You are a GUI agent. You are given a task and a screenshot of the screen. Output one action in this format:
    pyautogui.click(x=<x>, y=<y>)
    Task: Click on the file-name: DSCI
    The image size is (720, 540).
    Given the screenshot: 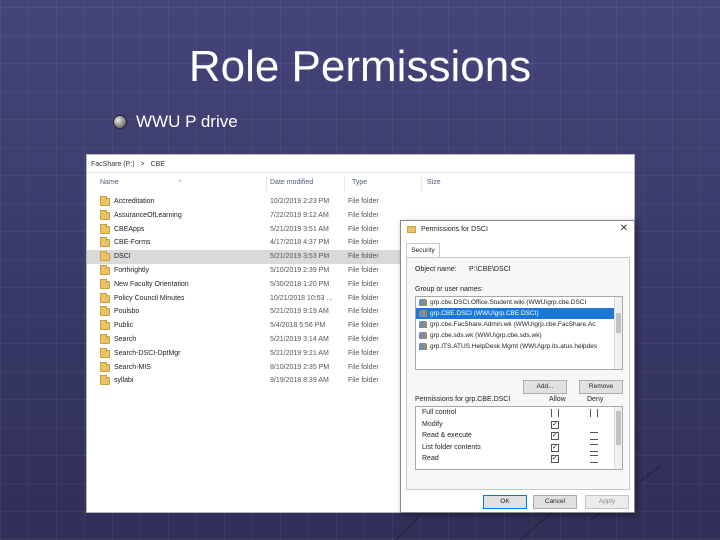 What is the action you would take?
    pyautogui.click(x=122, y=257)
    